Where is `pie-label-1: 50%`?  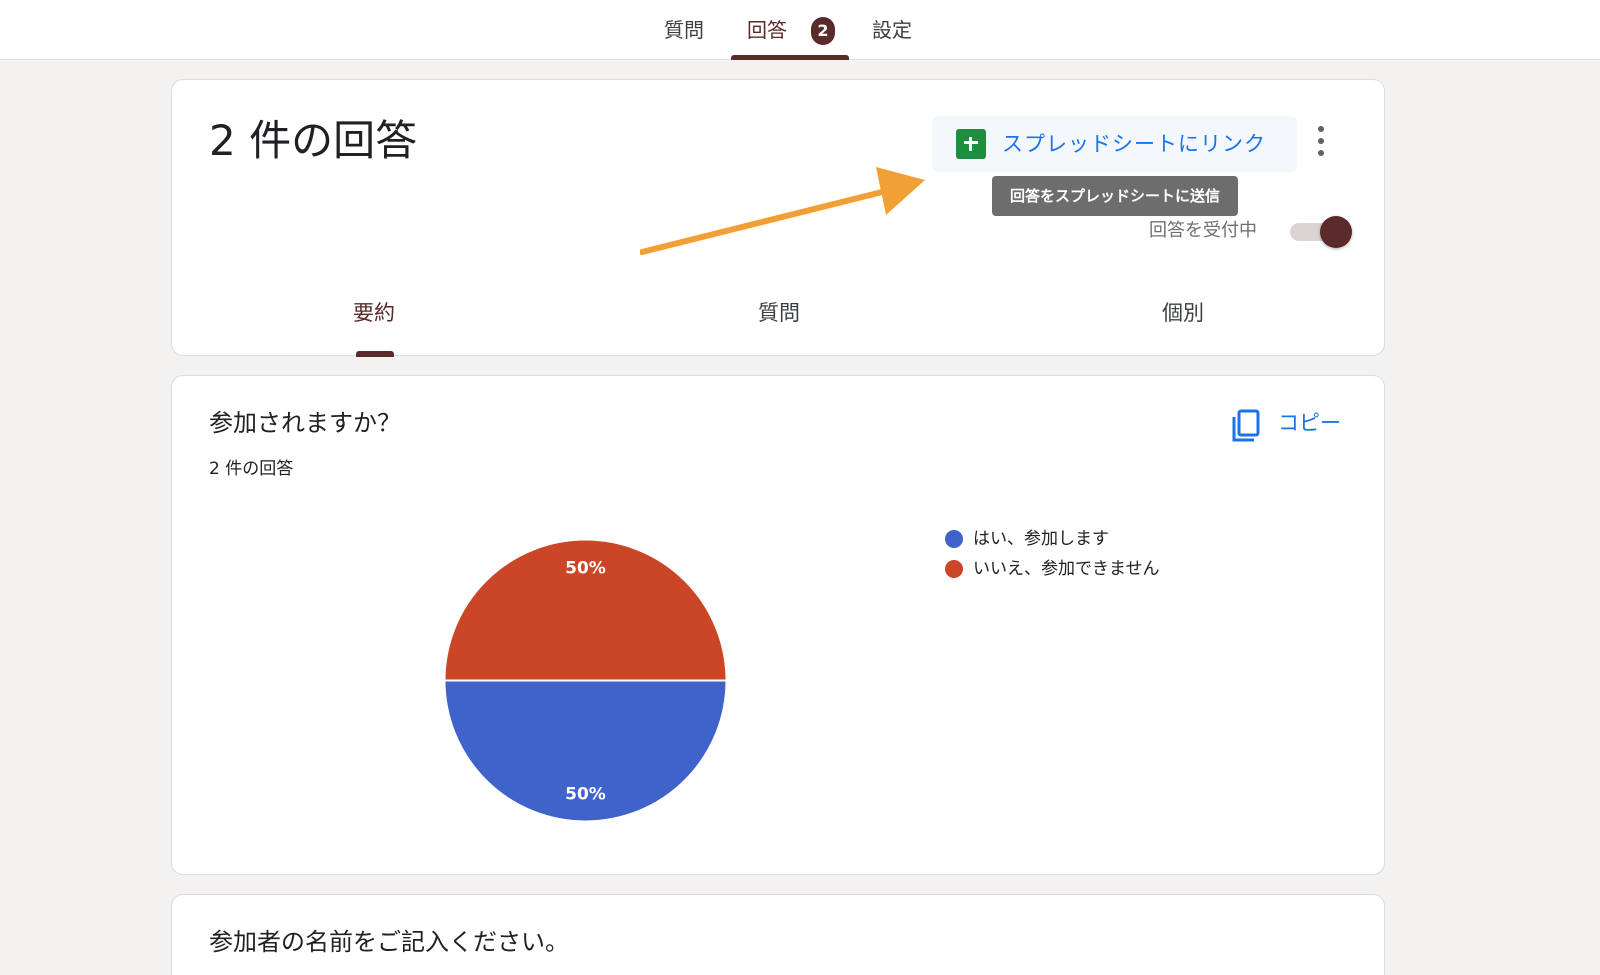 pie-label-1: 50% is located at coordinates (585, 794).